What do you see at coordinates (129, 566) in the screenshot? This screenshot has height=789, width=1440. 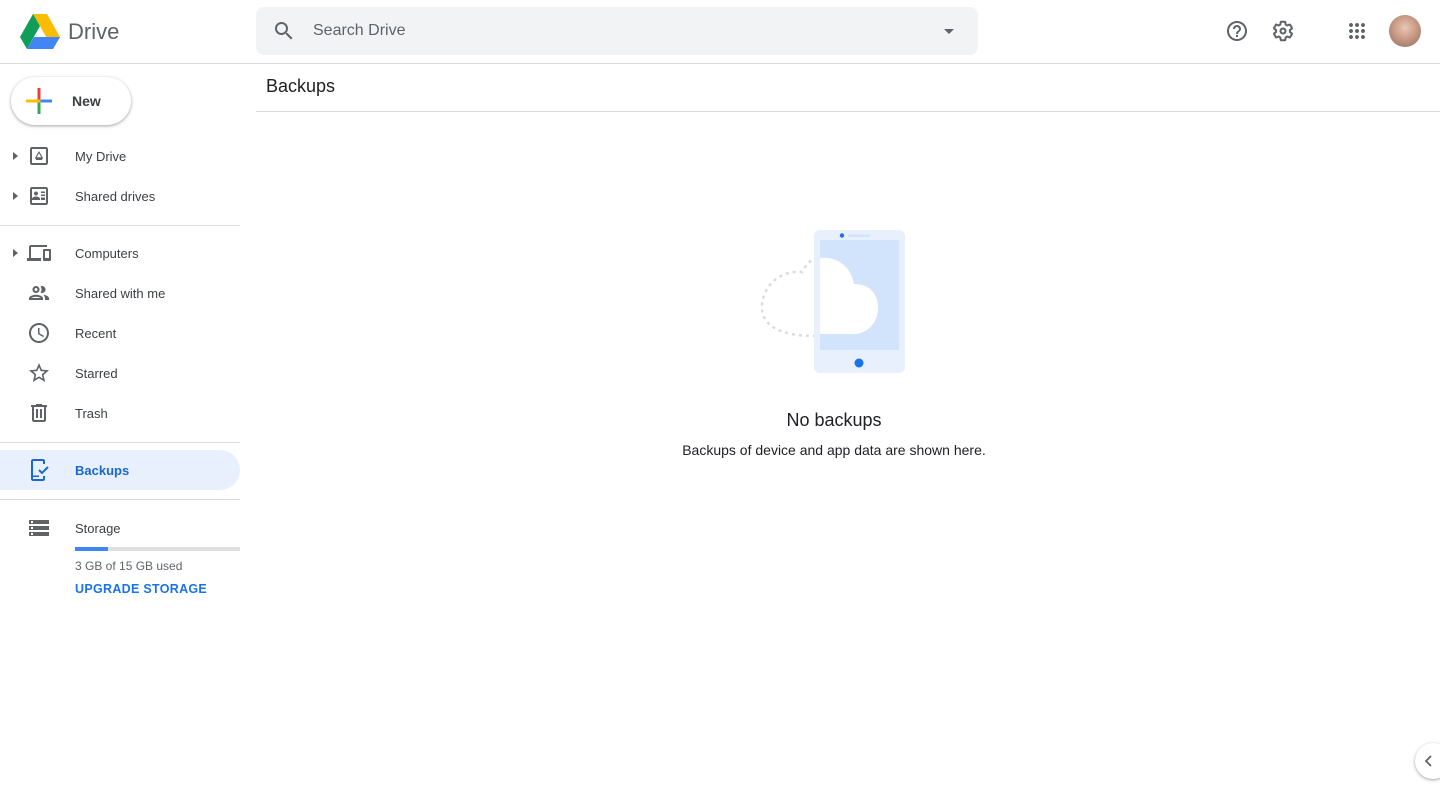 I see `storage-used-text: 3 GB of 15 GB used` at bounding box center [129, 566].